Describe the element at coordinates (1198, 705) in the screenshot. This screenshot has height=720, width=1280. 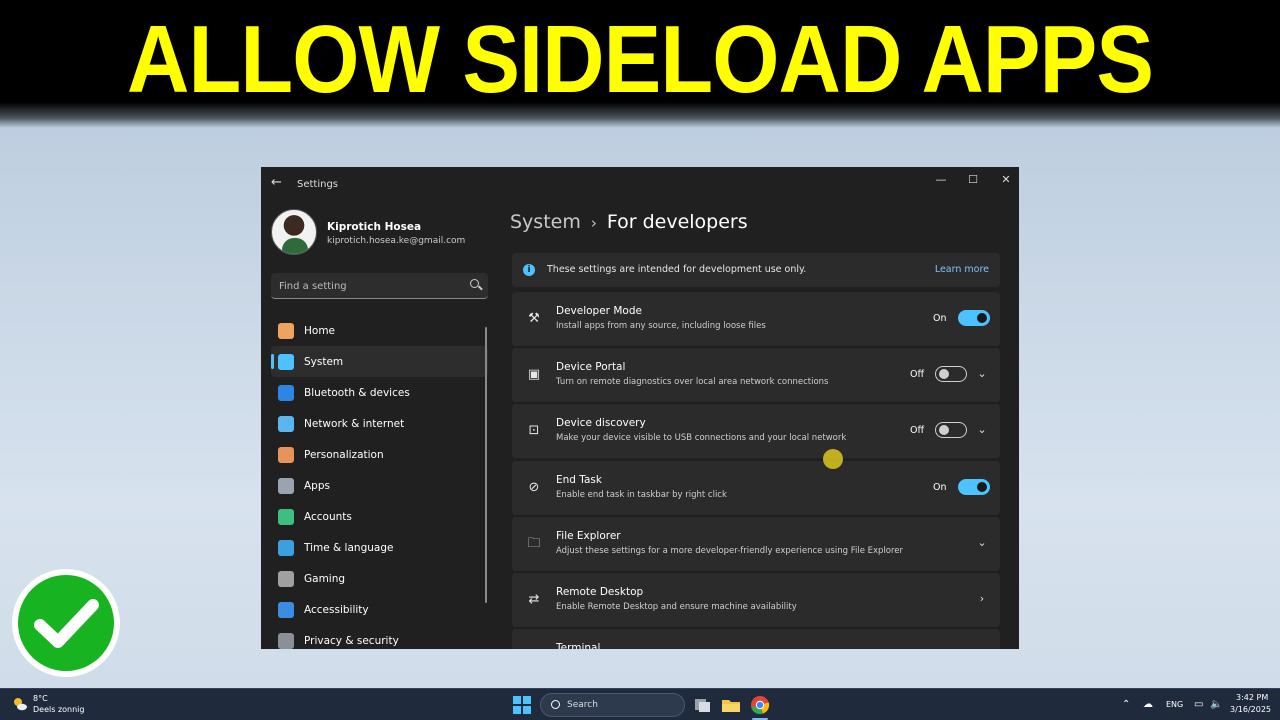
I see `network-icon: ▭` at that location.